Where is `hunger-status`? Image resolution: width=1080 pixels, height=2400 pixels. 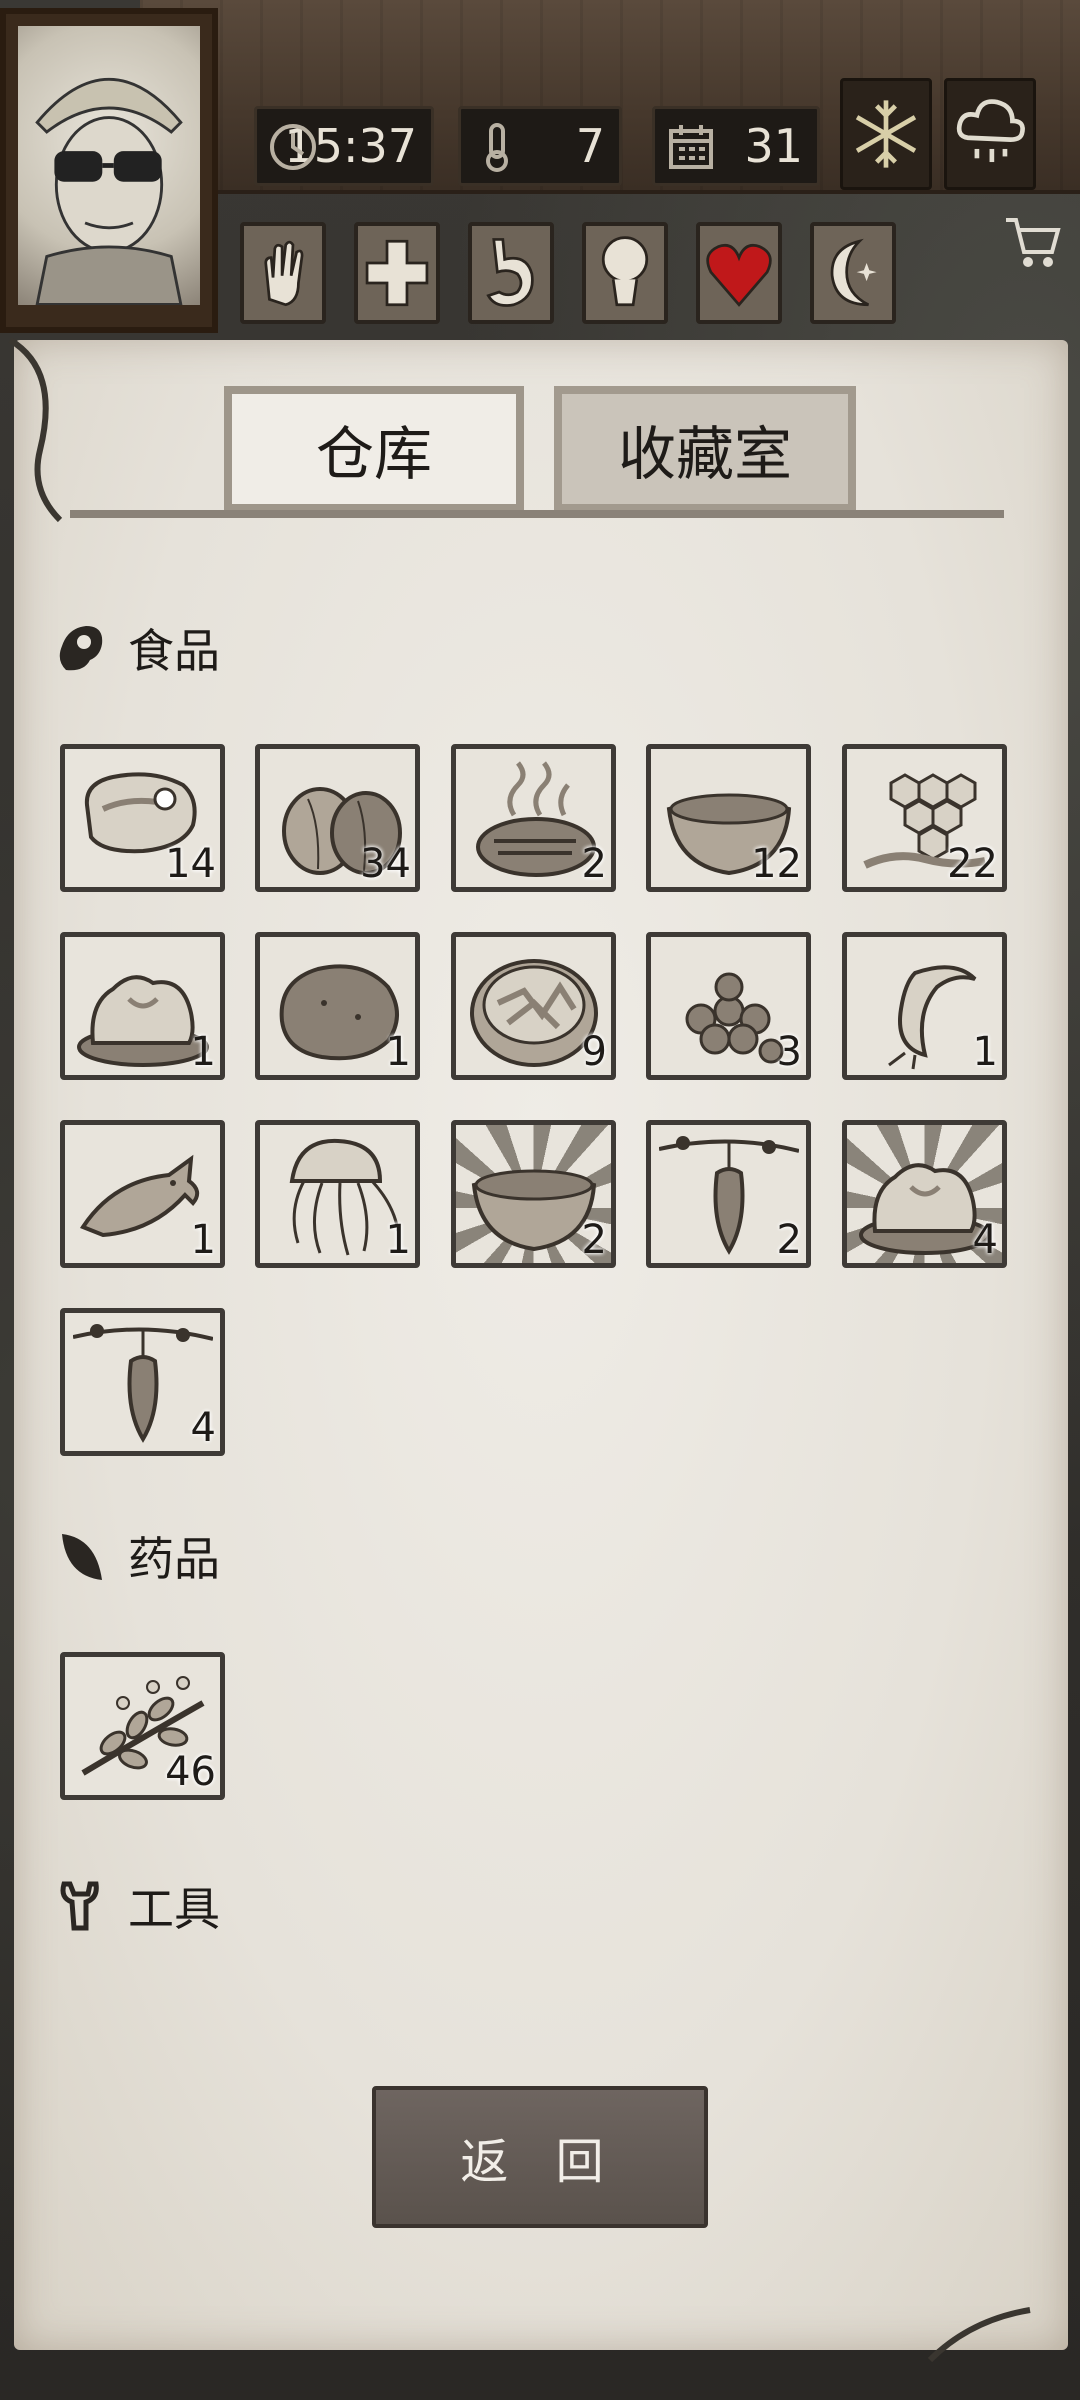 hunger-status is located at coordinates (511, 273).